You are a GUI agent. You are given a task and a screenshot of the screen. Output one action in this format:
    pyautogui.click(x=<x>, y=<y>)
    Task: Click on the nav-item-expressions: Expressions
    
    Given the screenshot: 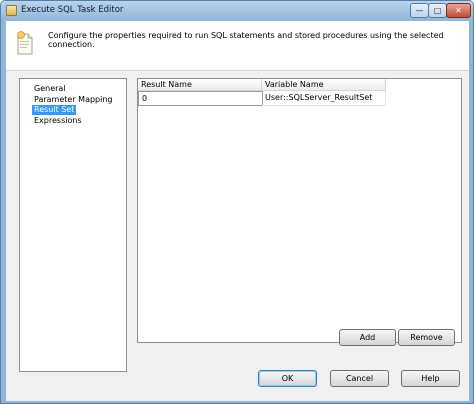 What is the action you would take?
    pyautogui.click(x=58, y=121)
    